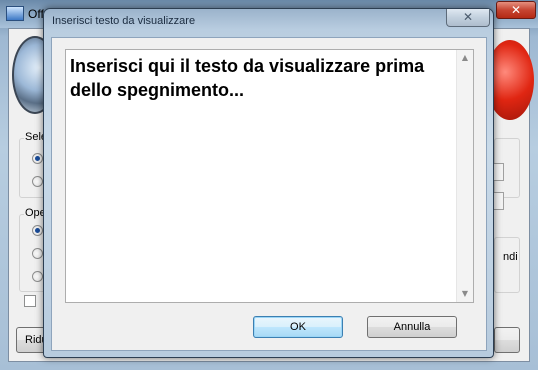  Describe the element at coordinates (36, 14) in the screenshot. I see `parent-window-title: Off` at that location.